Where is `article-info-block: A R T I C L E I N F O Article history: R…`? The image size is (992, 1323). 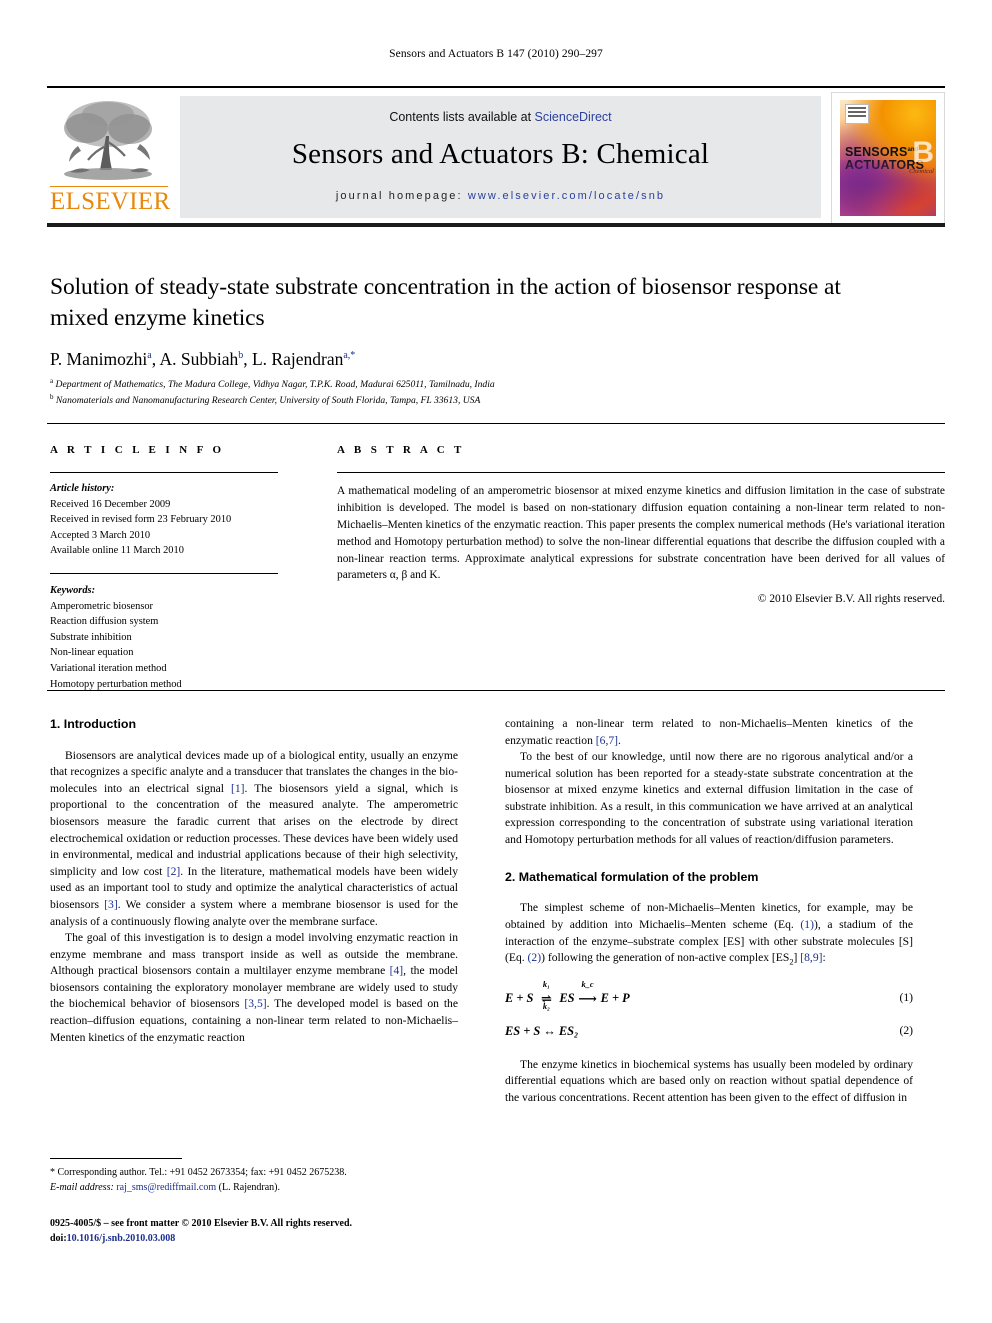
article-info-block: A R T I C L E I N F O Article history: R… is located at coordinates (175, 568).